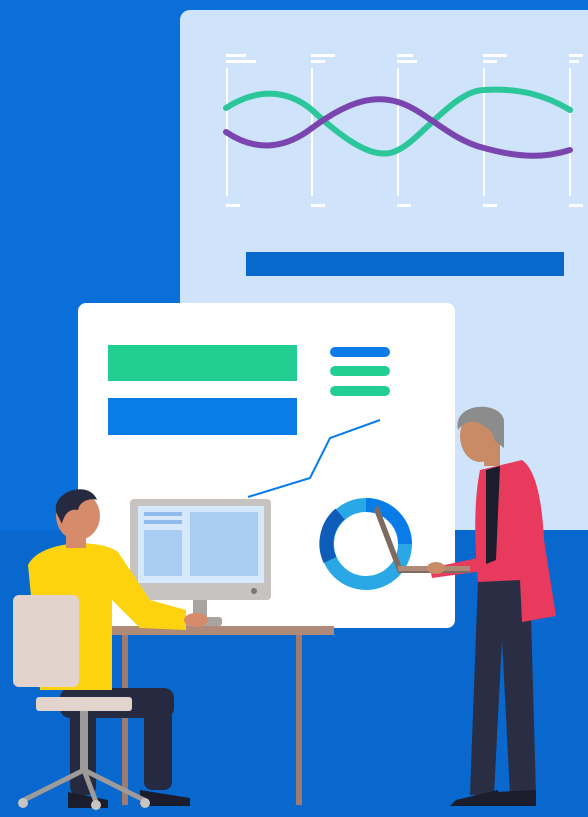 This screenshot has height=817, width=588. Describe the element at coordinates (254, 591) in the screenshot. I see `monitor-button` at that location.